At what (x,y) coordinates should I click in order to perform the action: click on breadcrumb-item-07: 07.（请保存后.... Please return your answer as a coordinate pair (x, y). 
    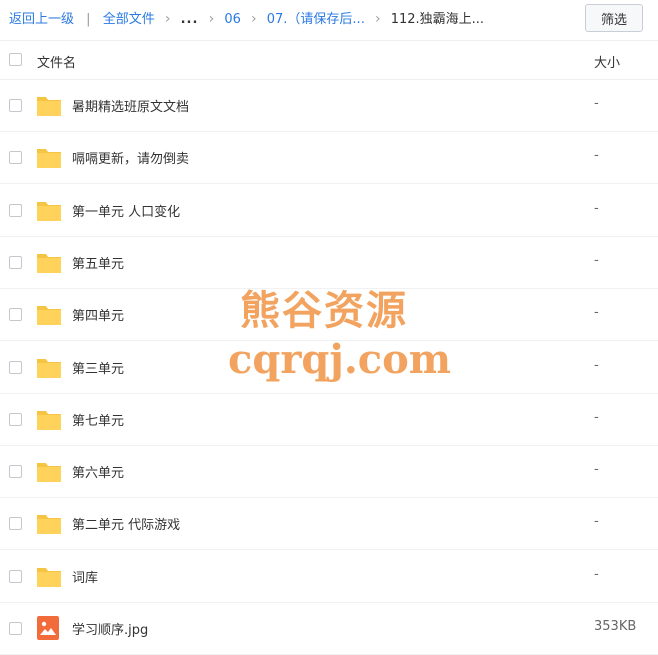
    Looking at the image, I should click on (316, 19).